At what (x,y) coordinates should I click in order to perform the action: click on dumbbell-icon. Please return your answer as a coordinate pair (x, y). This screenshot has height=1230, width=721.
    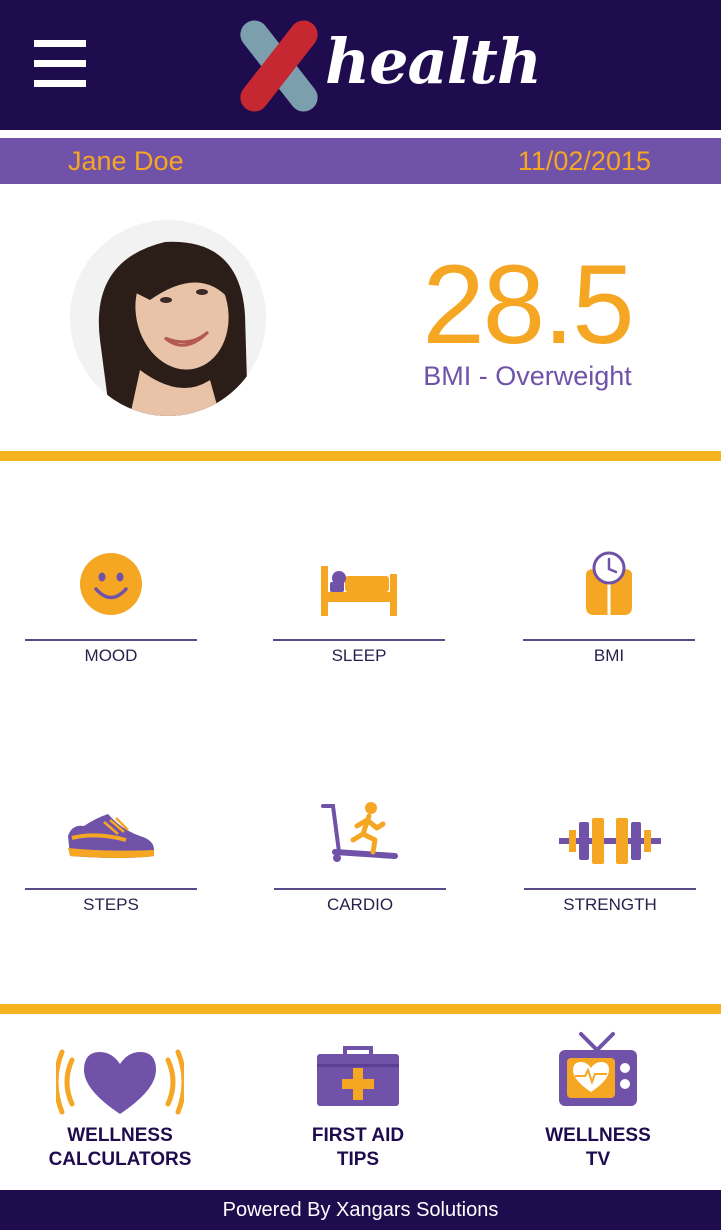
    Looking at the image, I should click on (610, 841).